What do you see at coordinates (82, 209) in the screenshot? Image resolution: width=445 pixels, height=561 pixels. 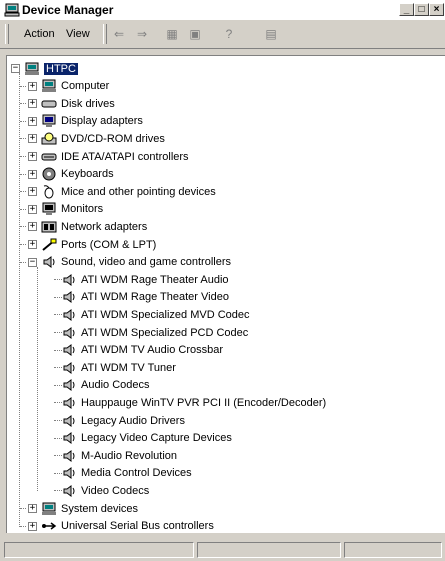 I see `tree-category-label: Monitors` at bounding box center [82, 209].